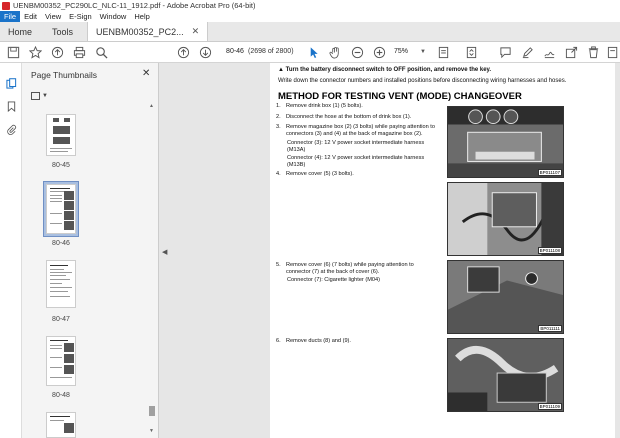 This screenshot has width=620, height=438. Describe the element at coordinates (151, 106) in the screenshot. I see `scroll-up-icon: ▲` at that location.